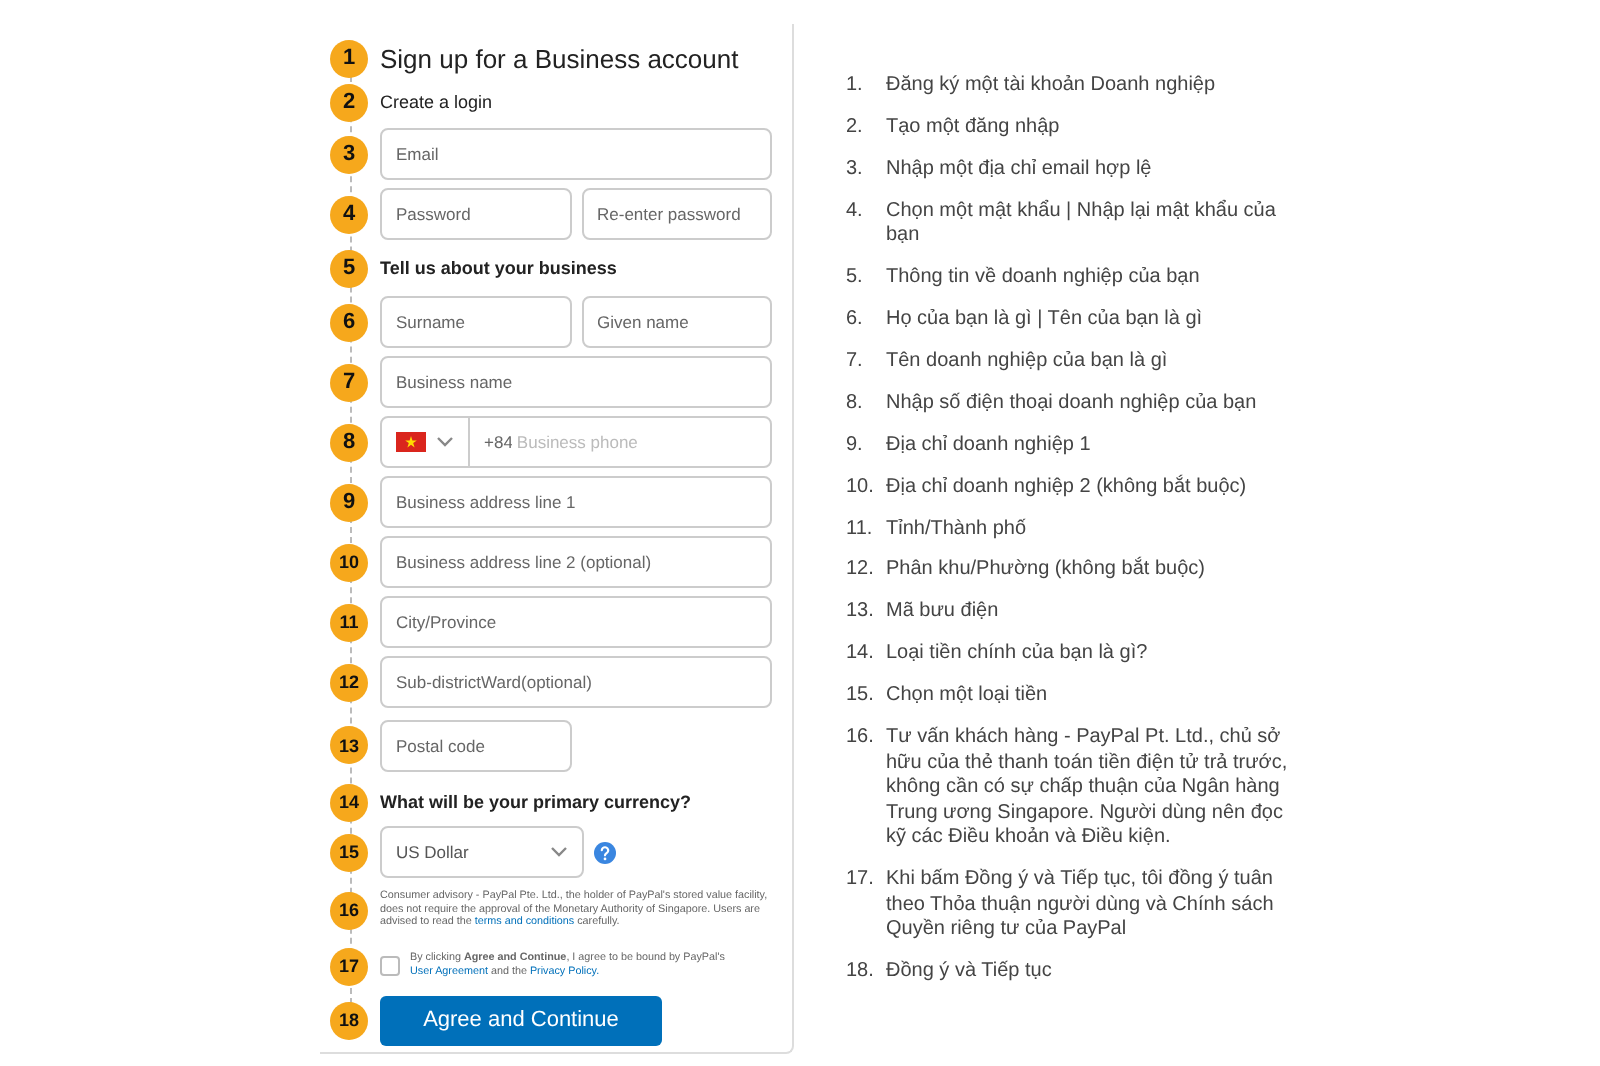  Describe the element at coordinates (1088, 788) in the screenshot. I see `note-text: Tư vấn khách hàng - PayPal Pt. Ltd., chủ sở hữu của thẻ thanh toán tiền điện tử trả trước, không cần có sự chấp thuận của Ngân hàng Trung ương Singapore. Người dùng nên đọc kỹ các Điều khoản và Điều kiện.` at that location.